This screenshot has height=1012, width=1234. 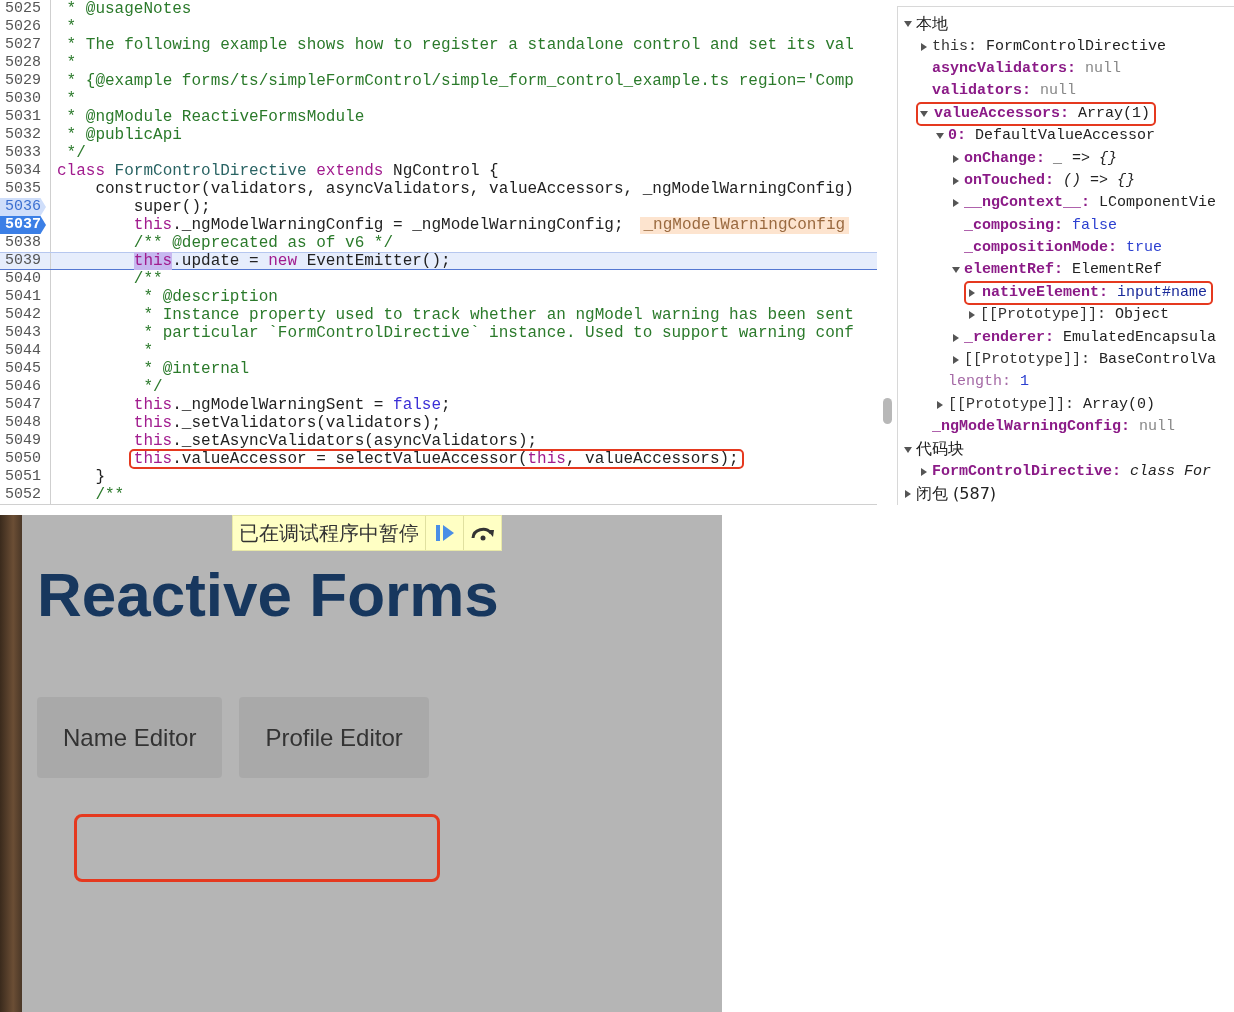 I want to click on line-number: 5043, so click(x=23, y=333).